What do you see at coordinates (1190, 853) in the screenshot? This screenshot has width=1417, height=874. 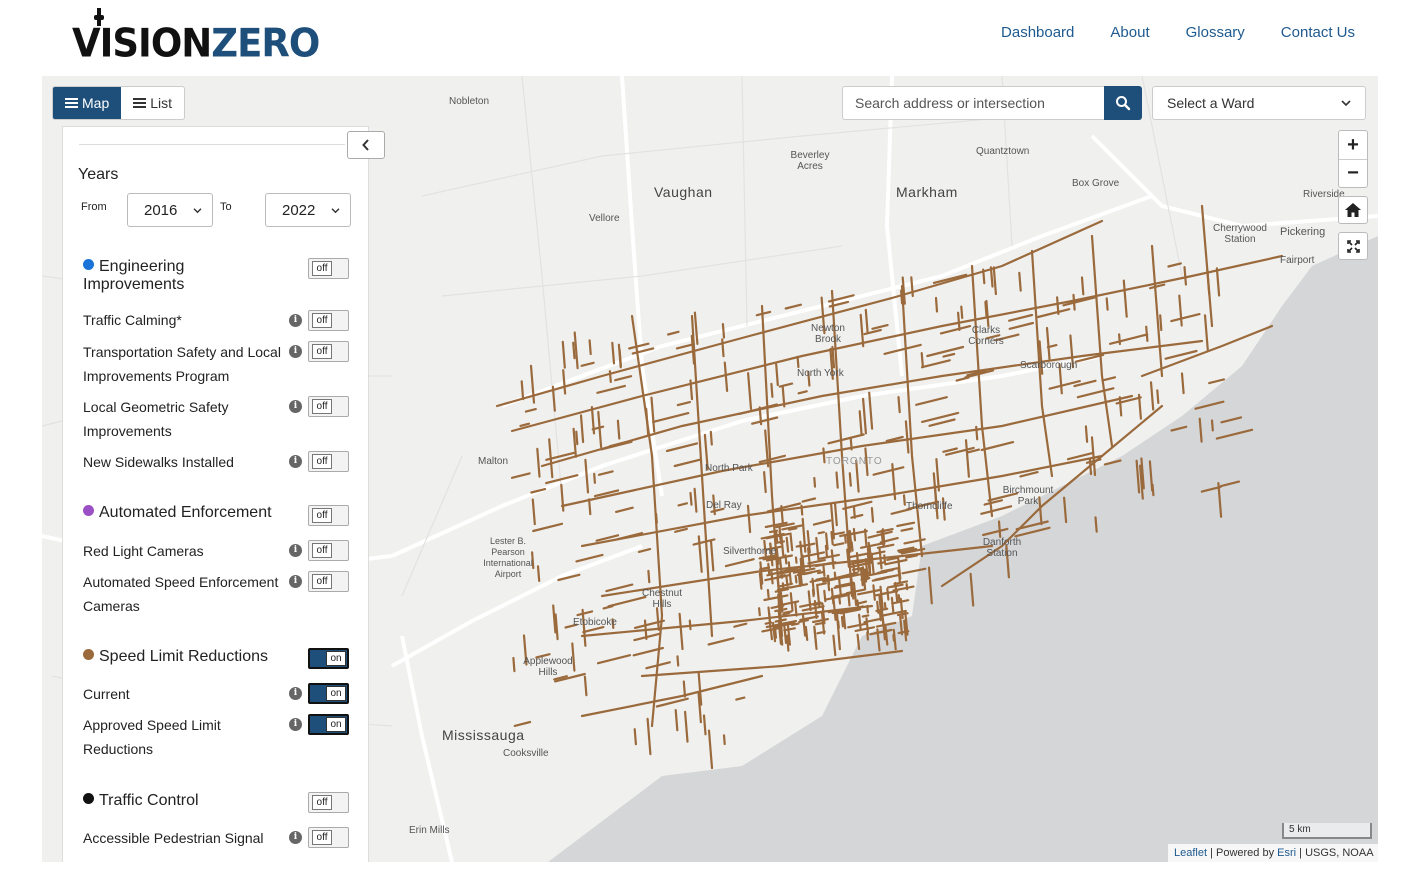 I see `leaflet-link: Leaflet` at bounding box center [1190, 853].